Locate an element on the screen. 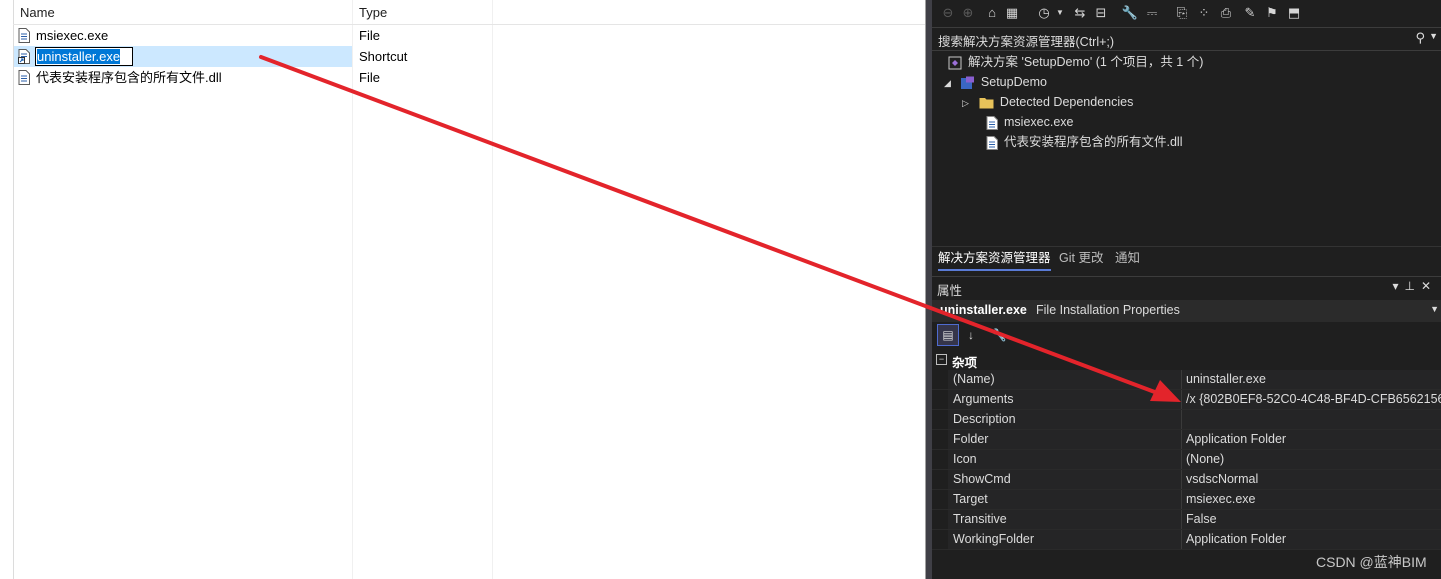  property-row: (Name) uninstaller.exe is located at coordinates (1186, 380).